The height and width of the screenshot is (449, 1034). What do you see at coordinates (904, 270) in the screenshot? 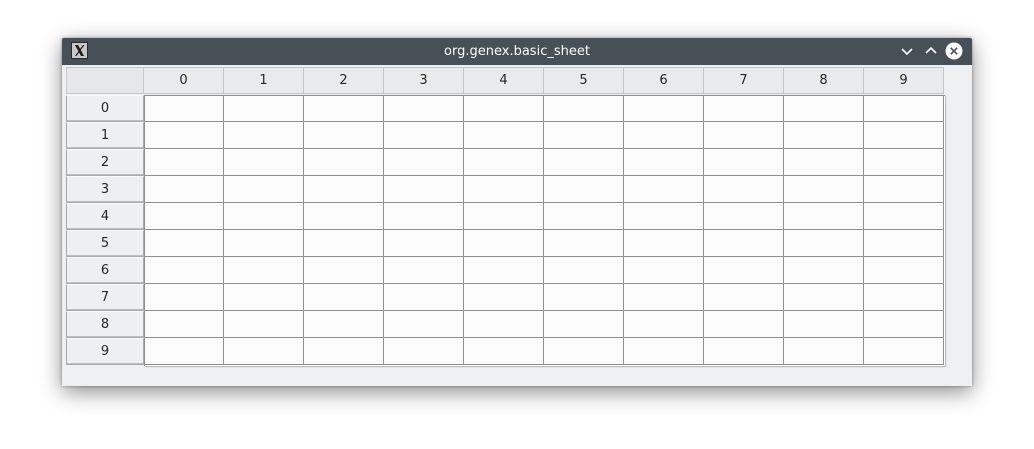
I see `cell-r6-c9` at bounding box center [904, 270].